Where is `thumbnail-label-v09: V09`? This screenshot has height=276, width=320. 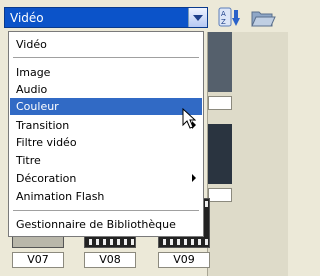
thumbnail-label-v09: V09 is located at coordinates (184, 260).